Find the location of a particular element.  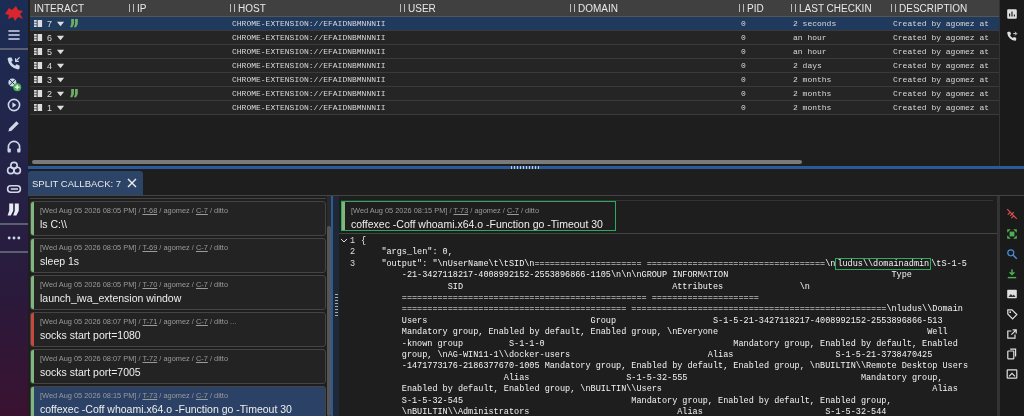

table-row: 5 CHROME-EXTENSION://EFAIDNBMNNNII 0 an hour Created by agomez at is located at coordinates (514, 52).